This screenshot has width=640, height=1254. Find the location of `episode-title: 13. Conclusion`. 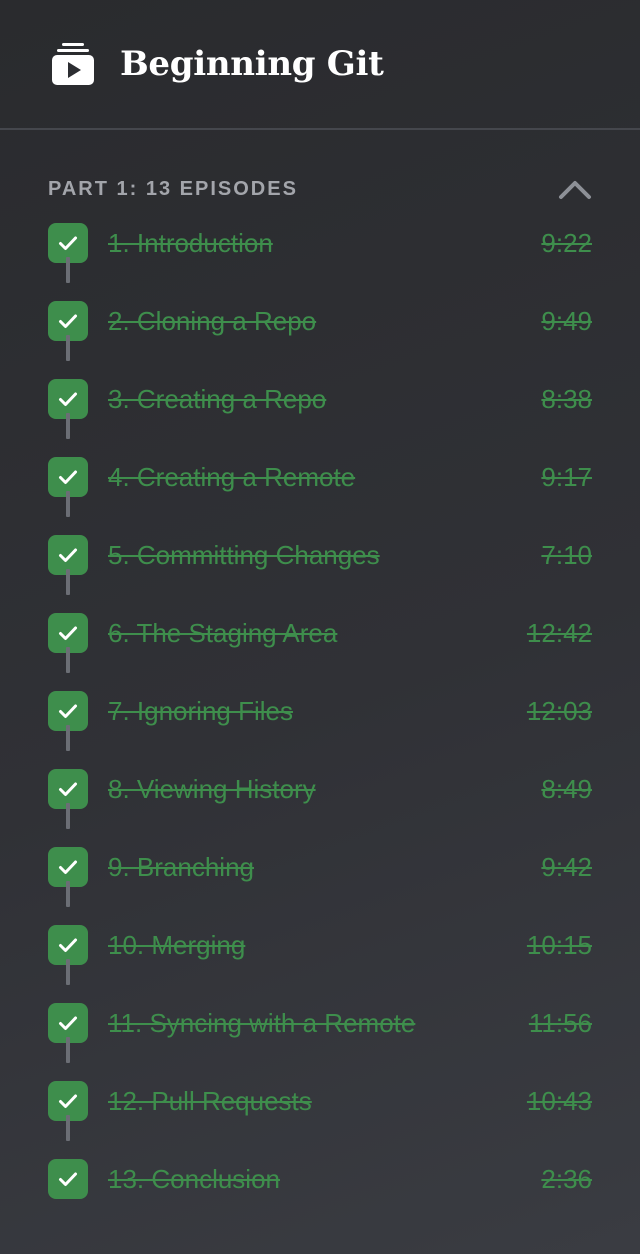

episode-title: 13. Conclusion is located at coordinates (324, 1179).